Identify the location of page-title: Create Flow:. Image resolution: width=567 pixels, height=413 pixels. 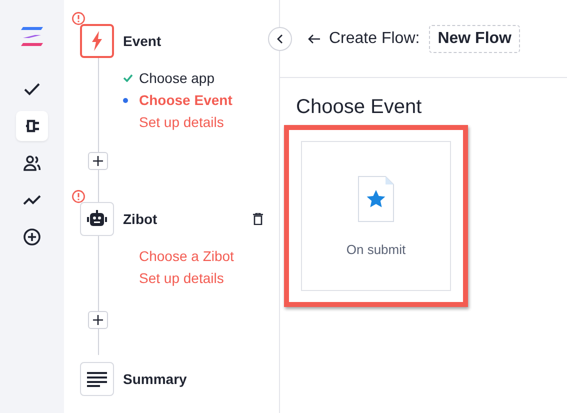
(374, 39).